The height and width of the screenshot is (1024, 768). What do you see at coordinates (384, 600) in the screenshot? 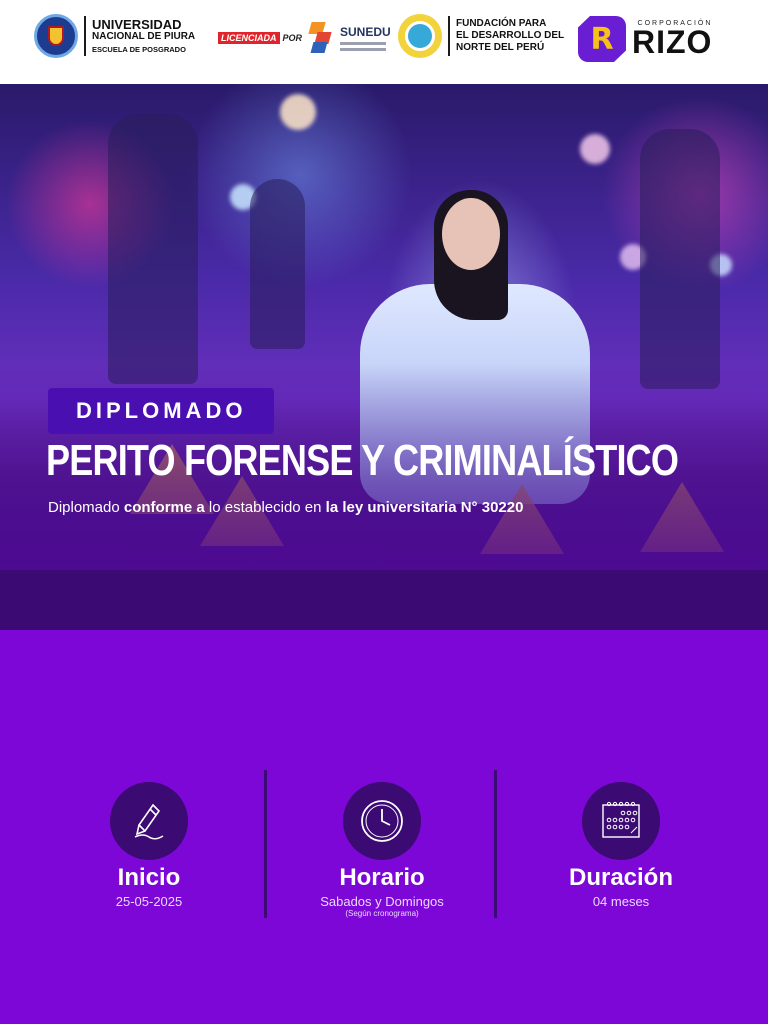
I see `dark-band` at bounding box center [384, 600].